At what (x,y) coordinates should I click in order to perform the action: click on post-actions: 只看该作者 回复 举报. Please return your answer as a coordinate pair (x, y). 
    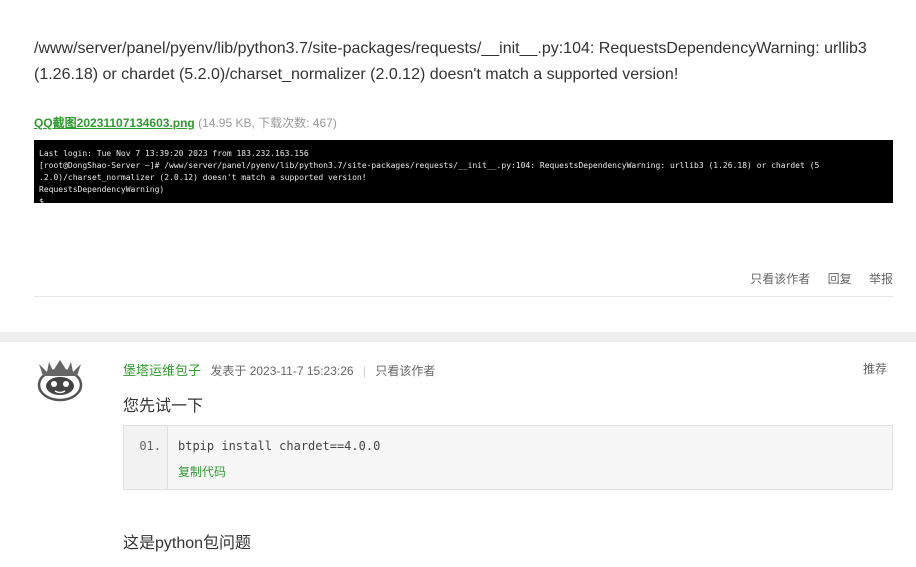
    Looking at the image, I should click on (814, 278).